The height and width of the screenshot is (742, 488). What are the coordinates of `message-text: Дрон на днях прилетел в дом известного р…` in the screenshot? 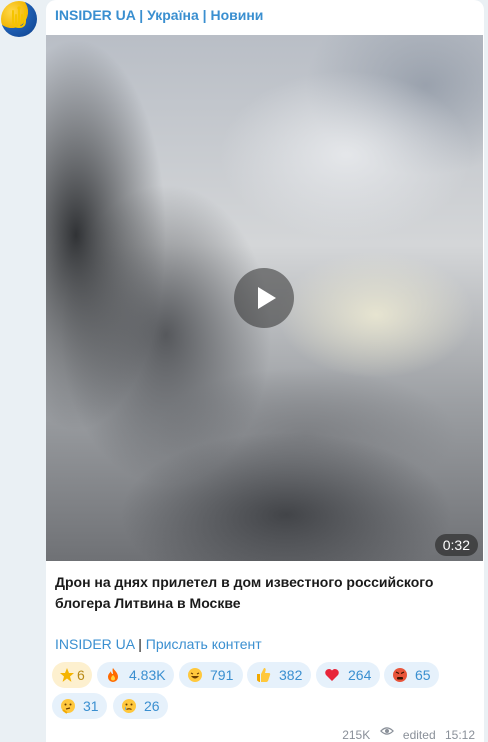 It's located at (244, 592).